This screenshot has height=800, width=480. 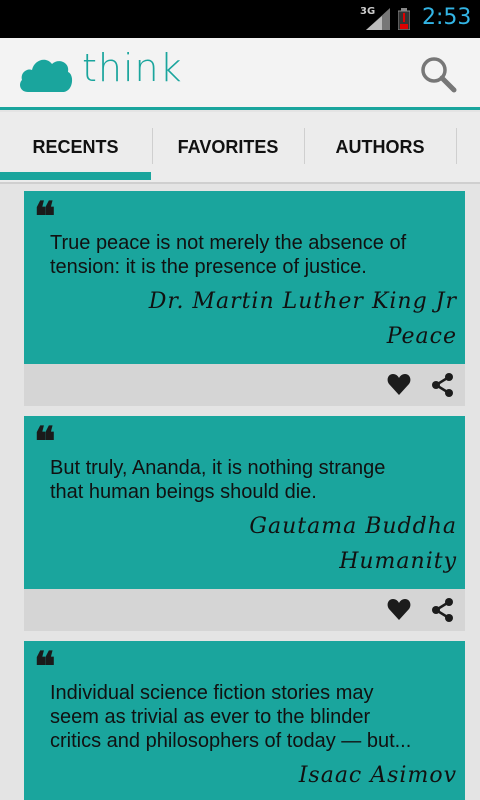 What do you see at coordinates (228, 243) in the screenshot?
I see `quote-line: True peace is not merely the absence of` at bounding box center [228, 243].